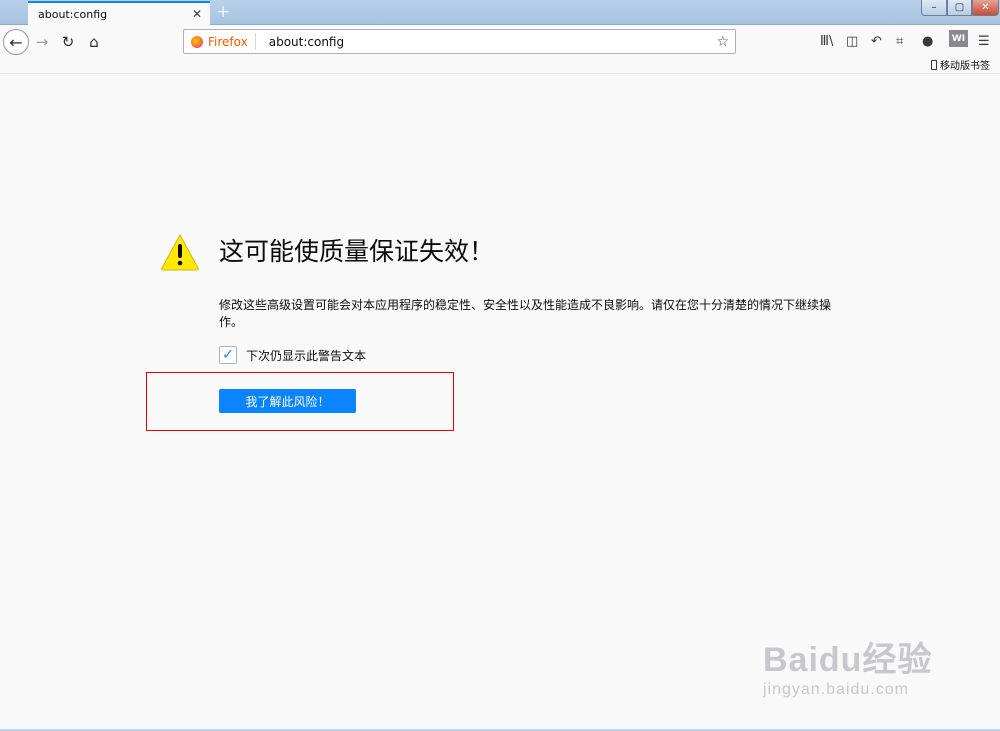 This screenshot has height=731, width=1000. Describe the element at coordinates (42, 42) in the screenshot. I see `forward-button: →` at that location.